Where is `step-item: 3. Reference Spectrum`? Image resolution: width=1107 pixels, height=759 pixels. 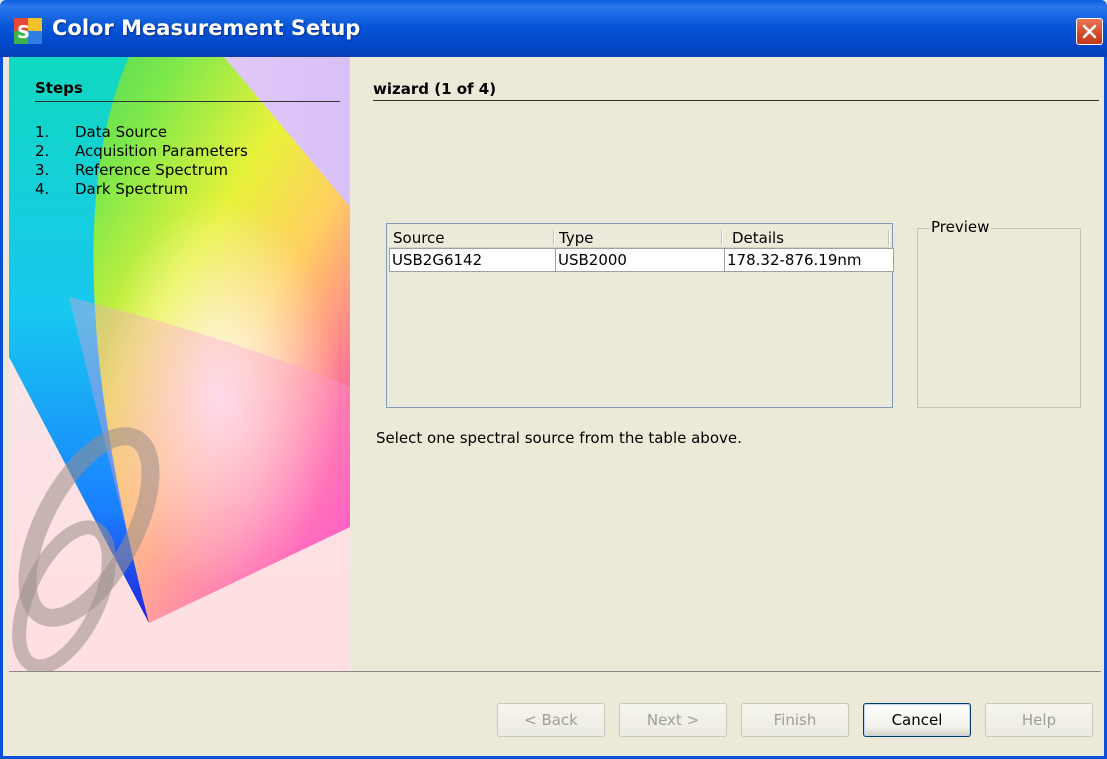
step-item: 3. Reference Spectrum is located at coordinates (141, 170).